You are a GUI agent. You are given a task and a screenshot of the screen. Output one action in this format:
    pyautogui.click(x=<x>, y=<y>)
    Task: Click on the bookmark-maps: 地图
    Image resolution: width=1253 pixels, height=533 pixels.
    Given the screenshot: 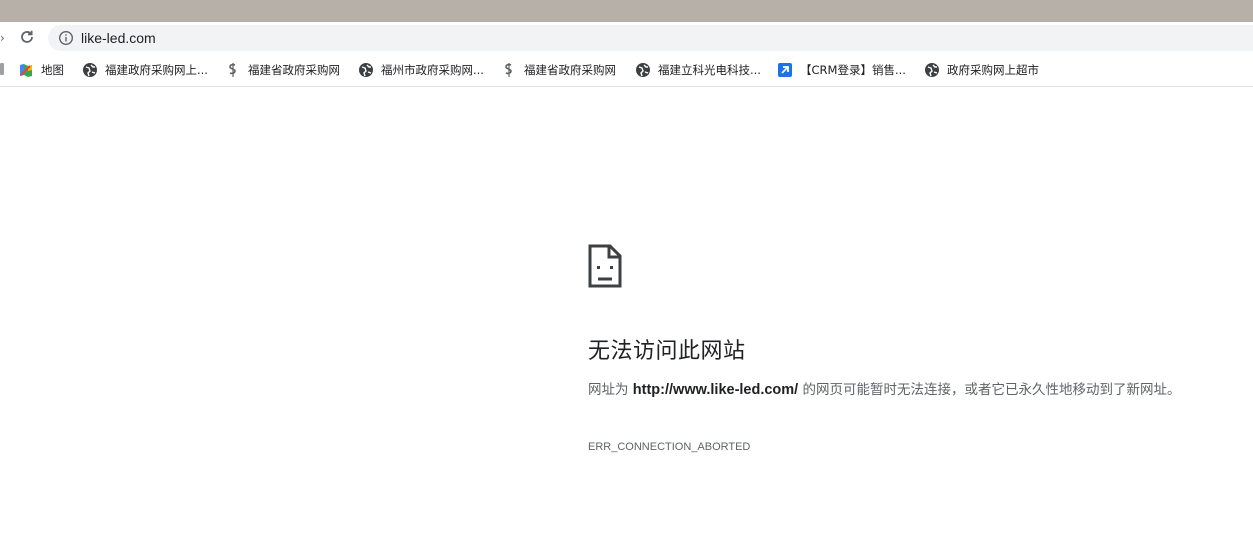 What is the action you would take?
    pyautogui.click(x=41, y=70)
    